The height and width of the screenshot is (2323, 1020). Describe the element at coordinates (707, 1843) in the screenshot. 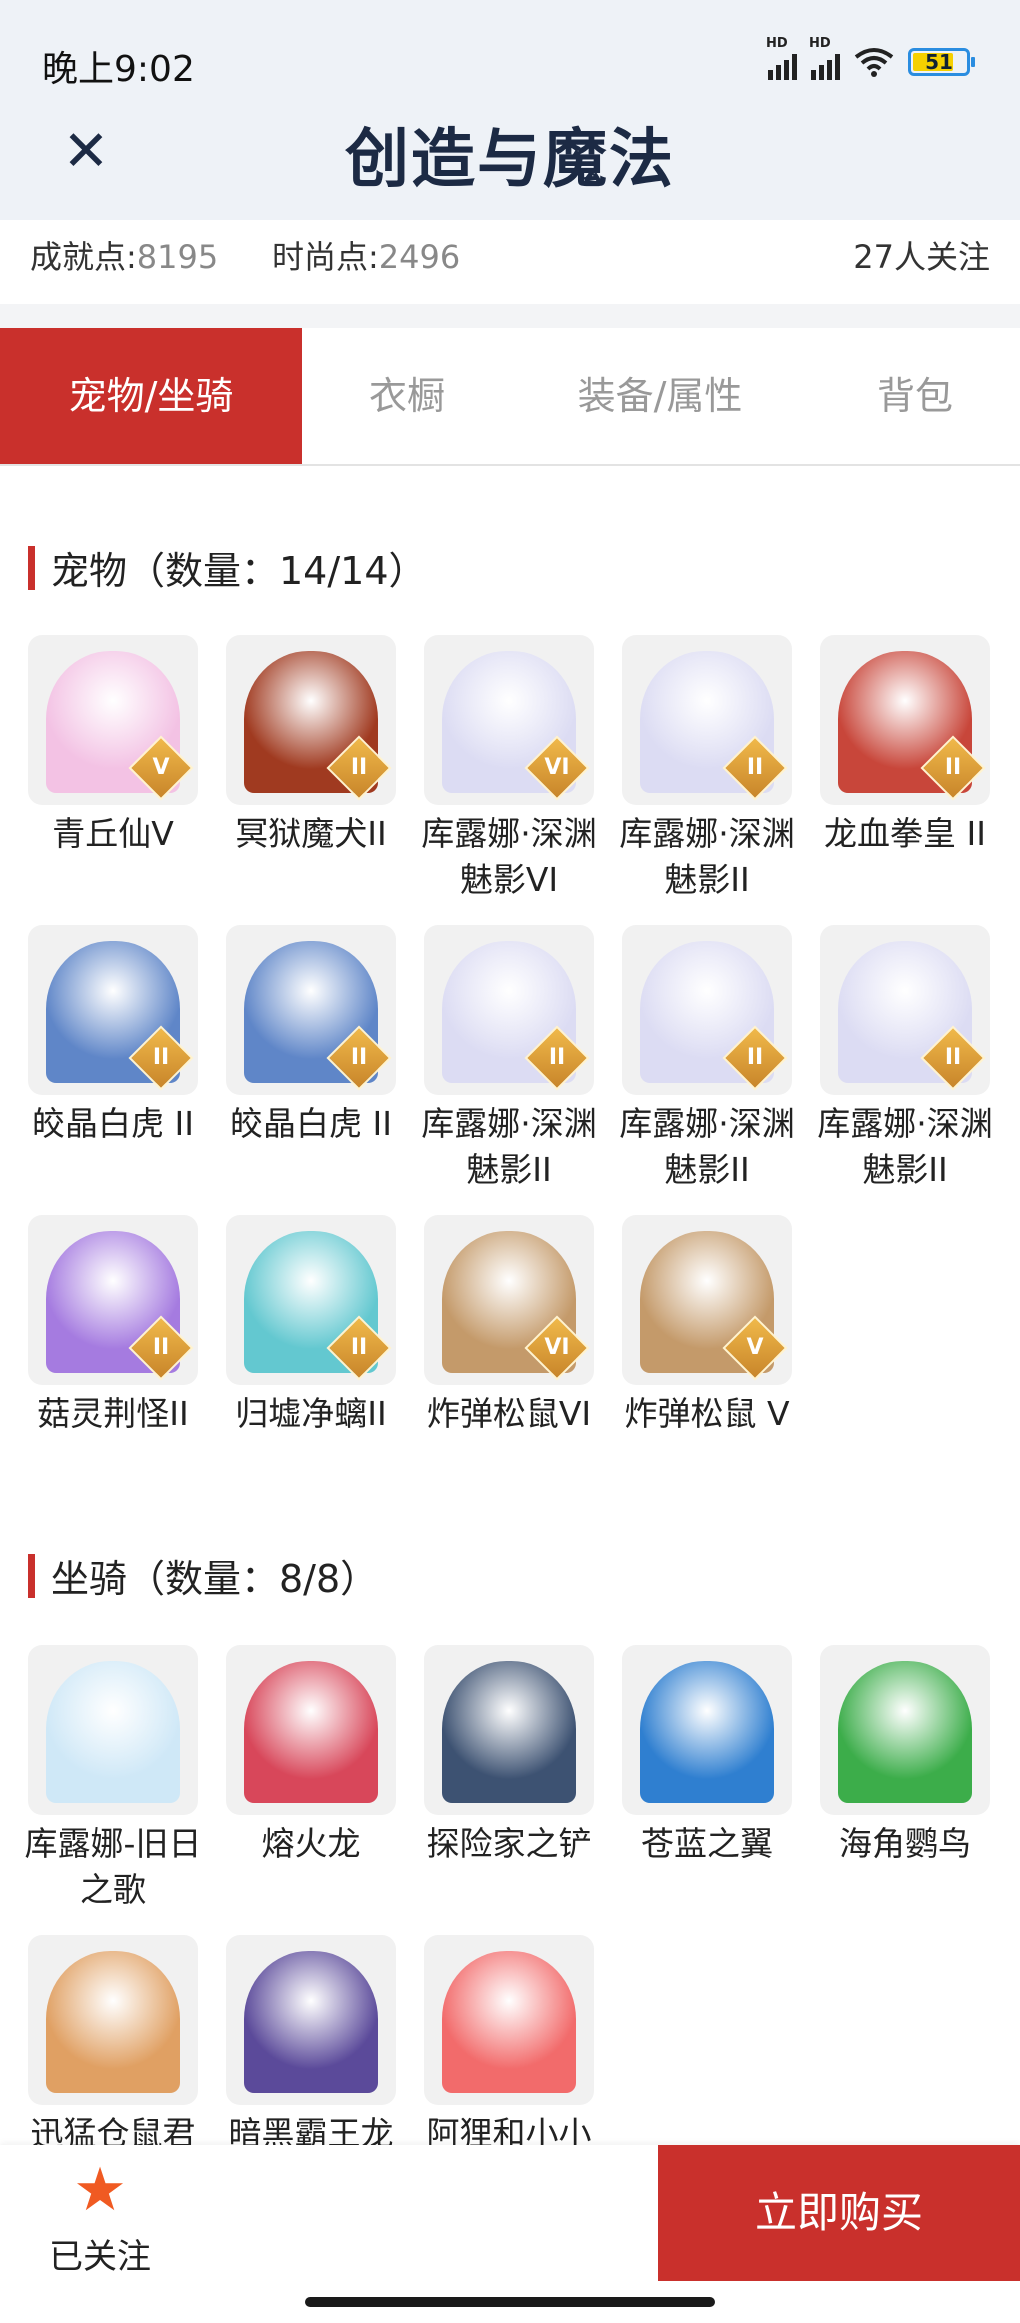

I see `item-name: 苍蓝之翼` at that location.